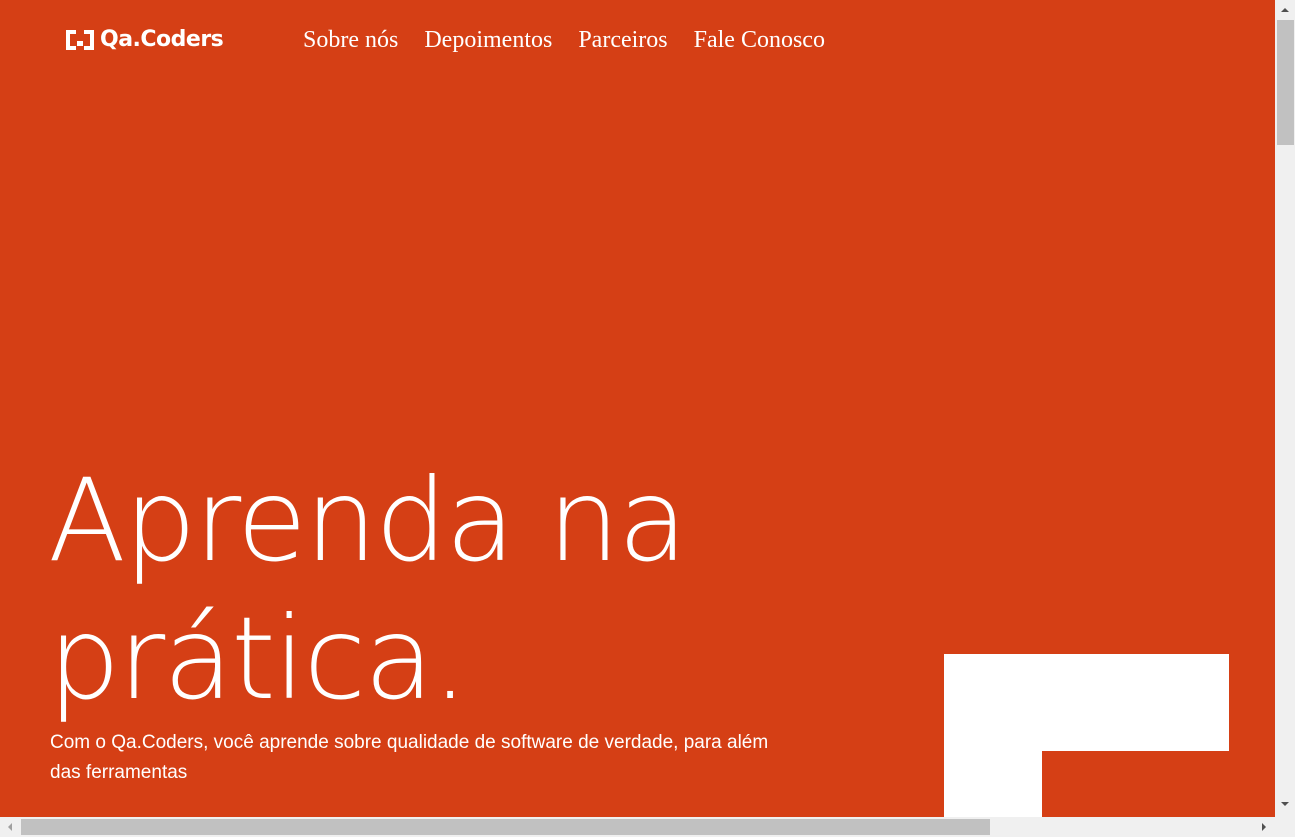 This screenshot has width=1295, height=837. Describe the element at coordinates (1285, 408) in the screenshot. I see `vertical-scrollbar` at that location.